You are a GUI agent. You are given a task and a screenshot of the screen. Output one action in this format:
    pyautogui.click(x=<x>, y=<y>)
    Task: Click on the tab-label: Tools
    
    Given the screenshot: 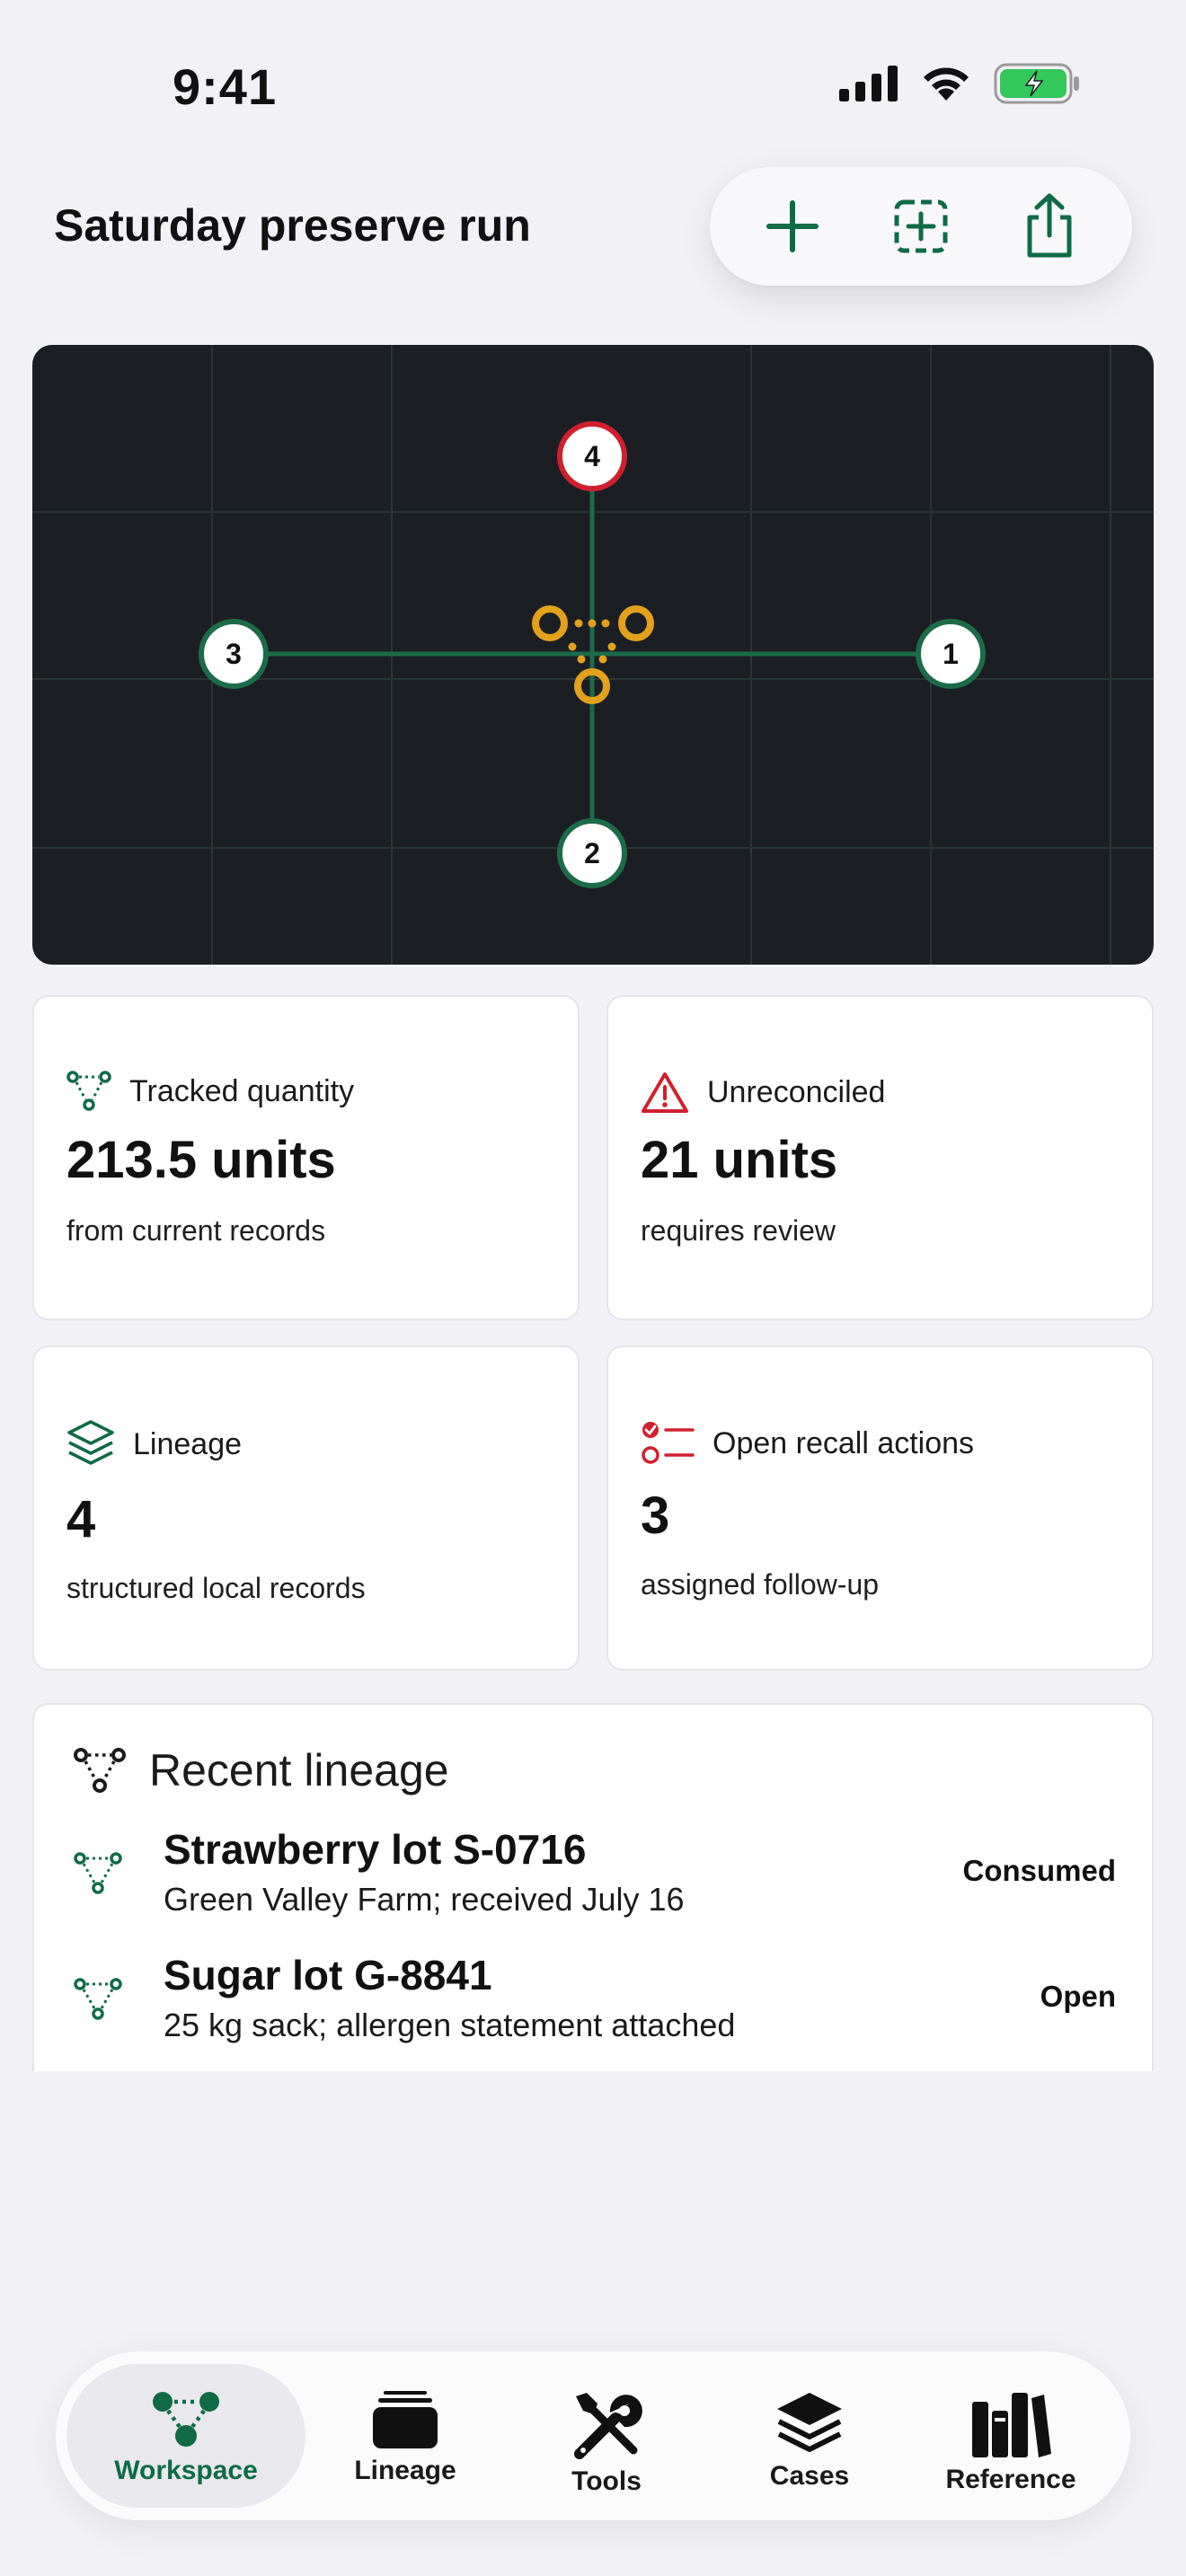 What is the action you would take?
    pyautogui.click(x=606, y=2481)
    